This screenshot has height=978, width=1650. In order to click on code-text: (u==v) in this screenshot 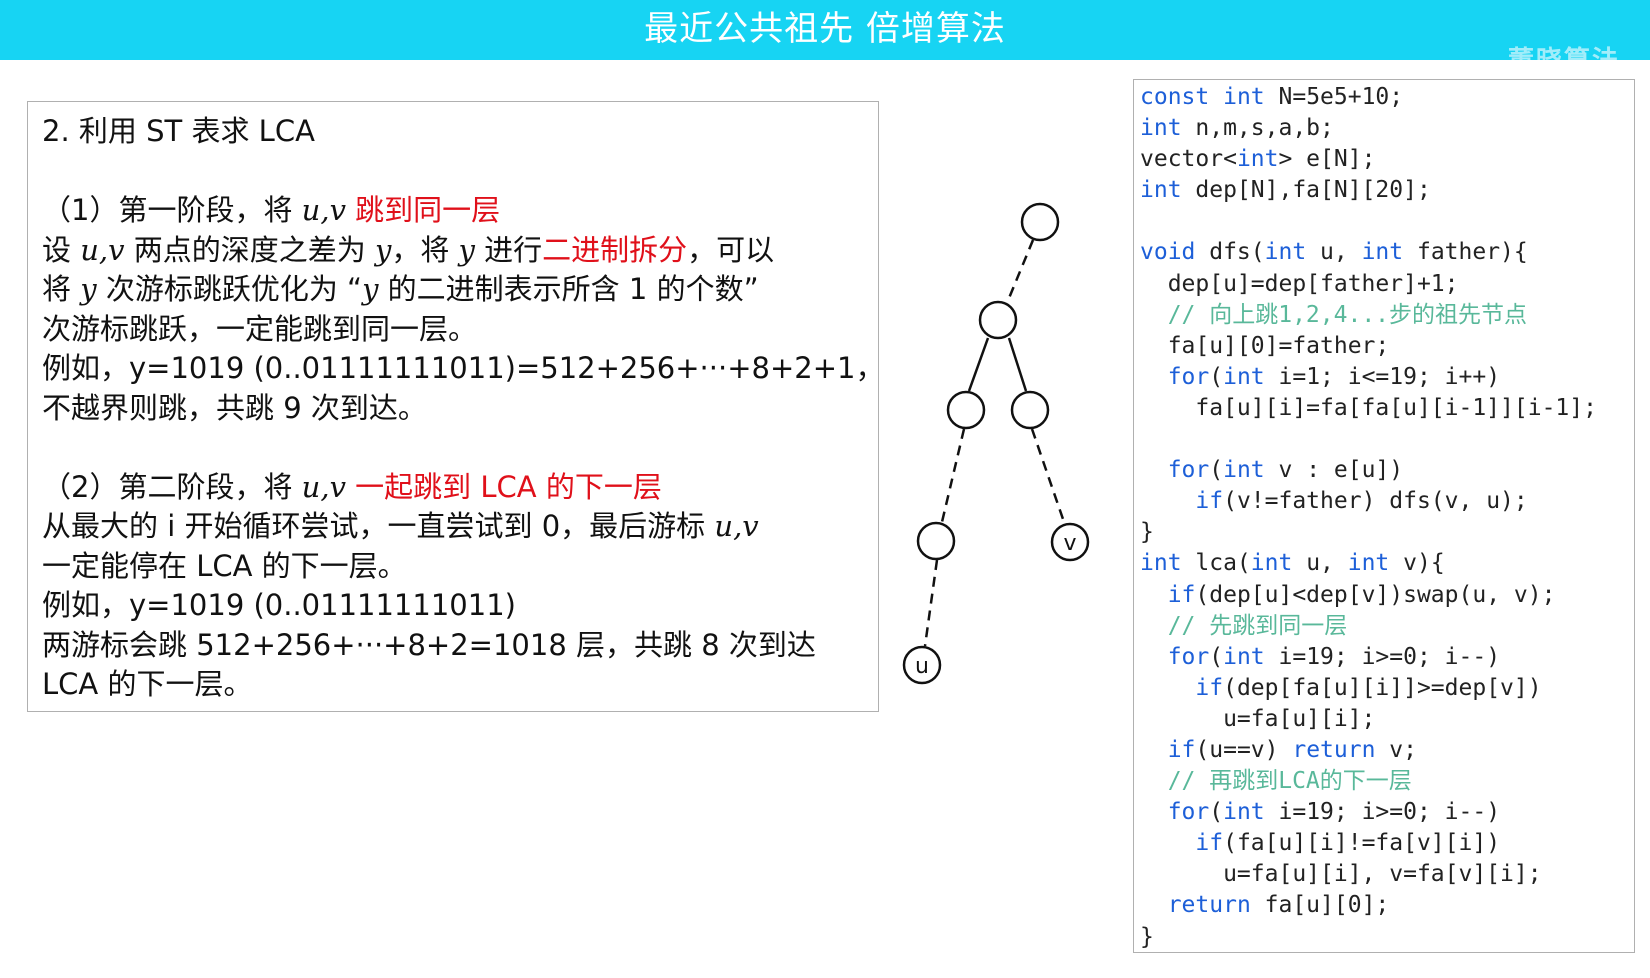, I will do `click(1244, 749)`.